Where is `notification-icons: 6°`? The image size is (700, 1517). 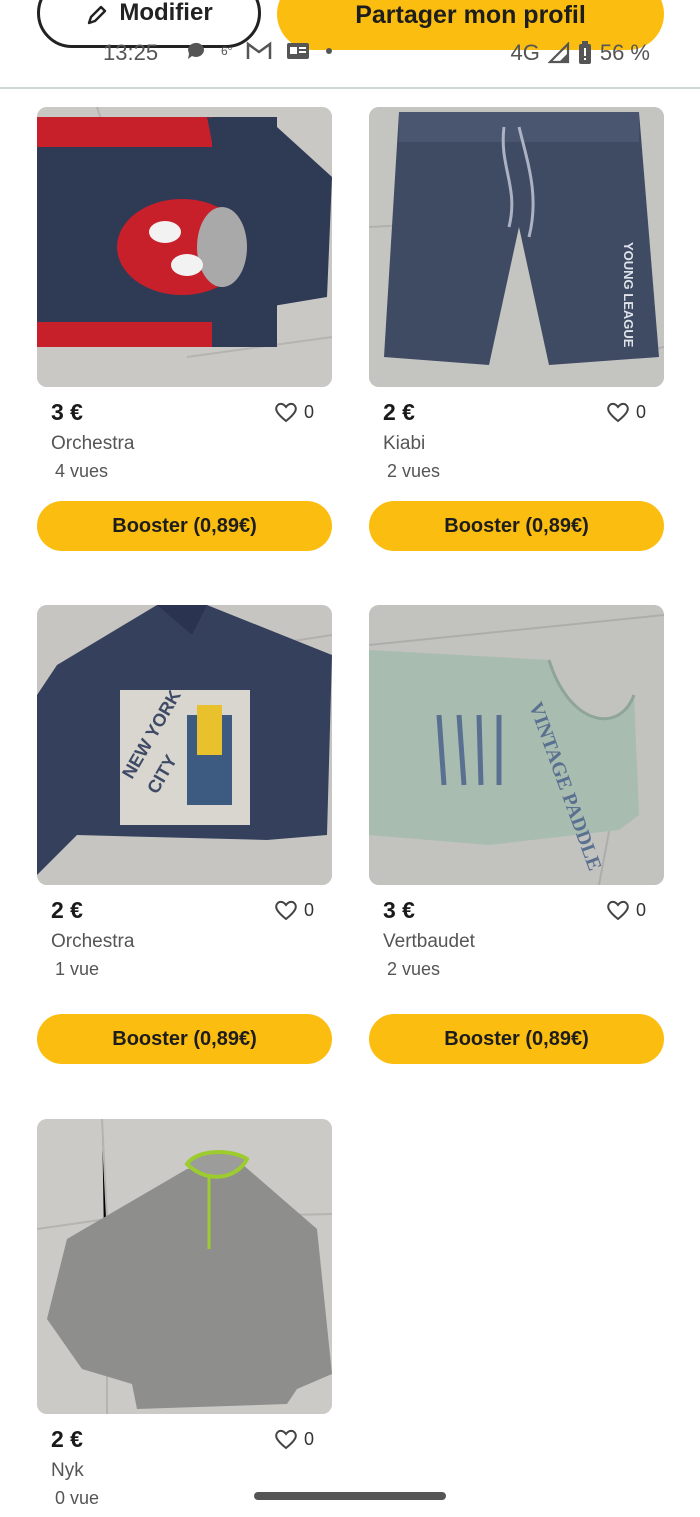 notification-icons: 6° is located at coordinates (259, 51).